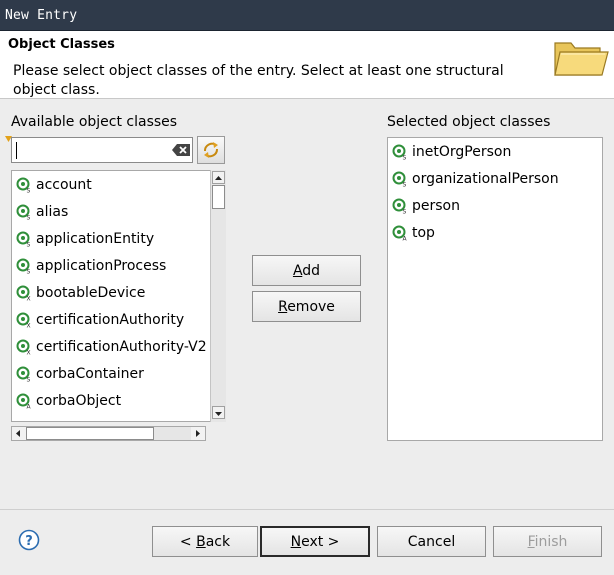 The image size is (614, 575). I want to click on next-mnemonic: N, so click(296, 541).